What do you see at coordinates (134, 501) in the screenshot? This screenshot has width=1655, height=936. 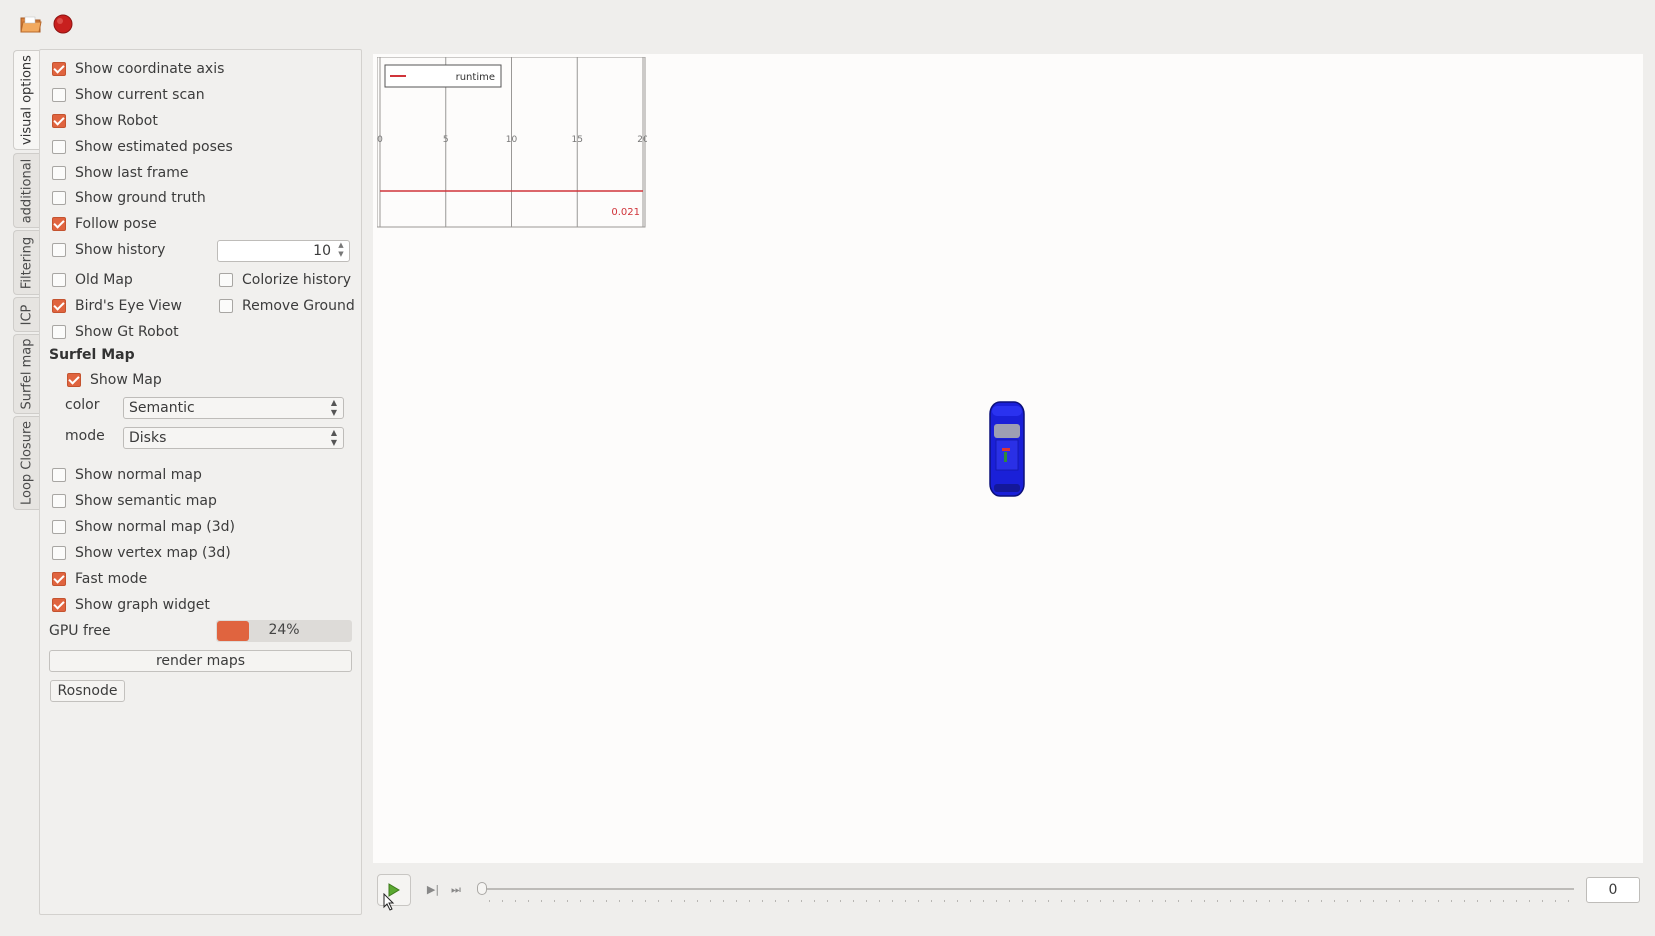 I see `show-semantic-map-checkbox: Show semantic map` at bounding box center [134, 501].